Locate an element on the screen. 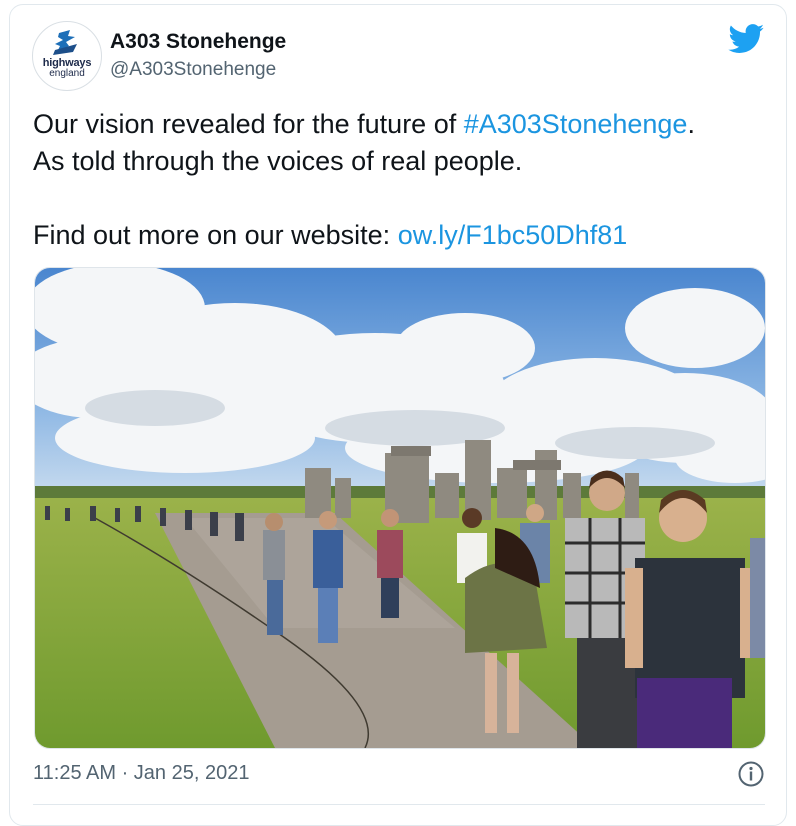  avatar: highways england is located at coordinates (67, 56).